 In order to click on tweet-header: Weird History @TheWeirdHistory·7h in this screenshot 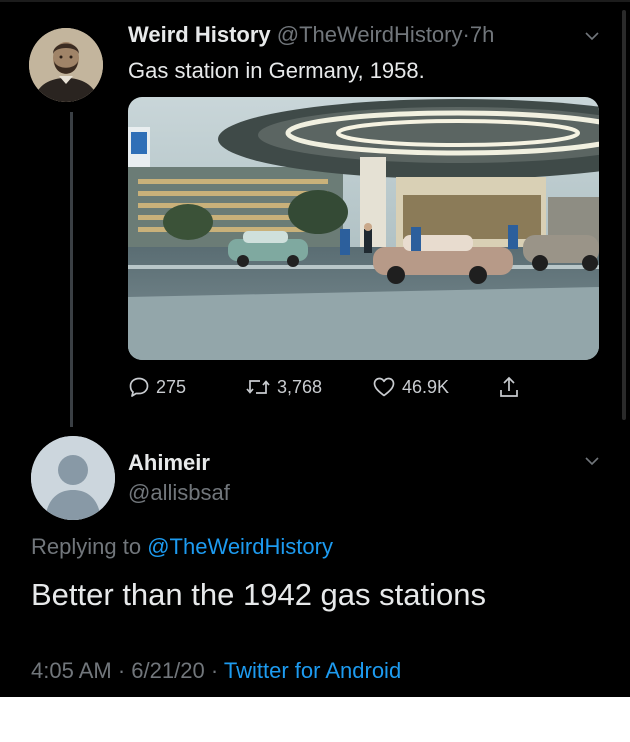, I will do `click(311, 35)`.